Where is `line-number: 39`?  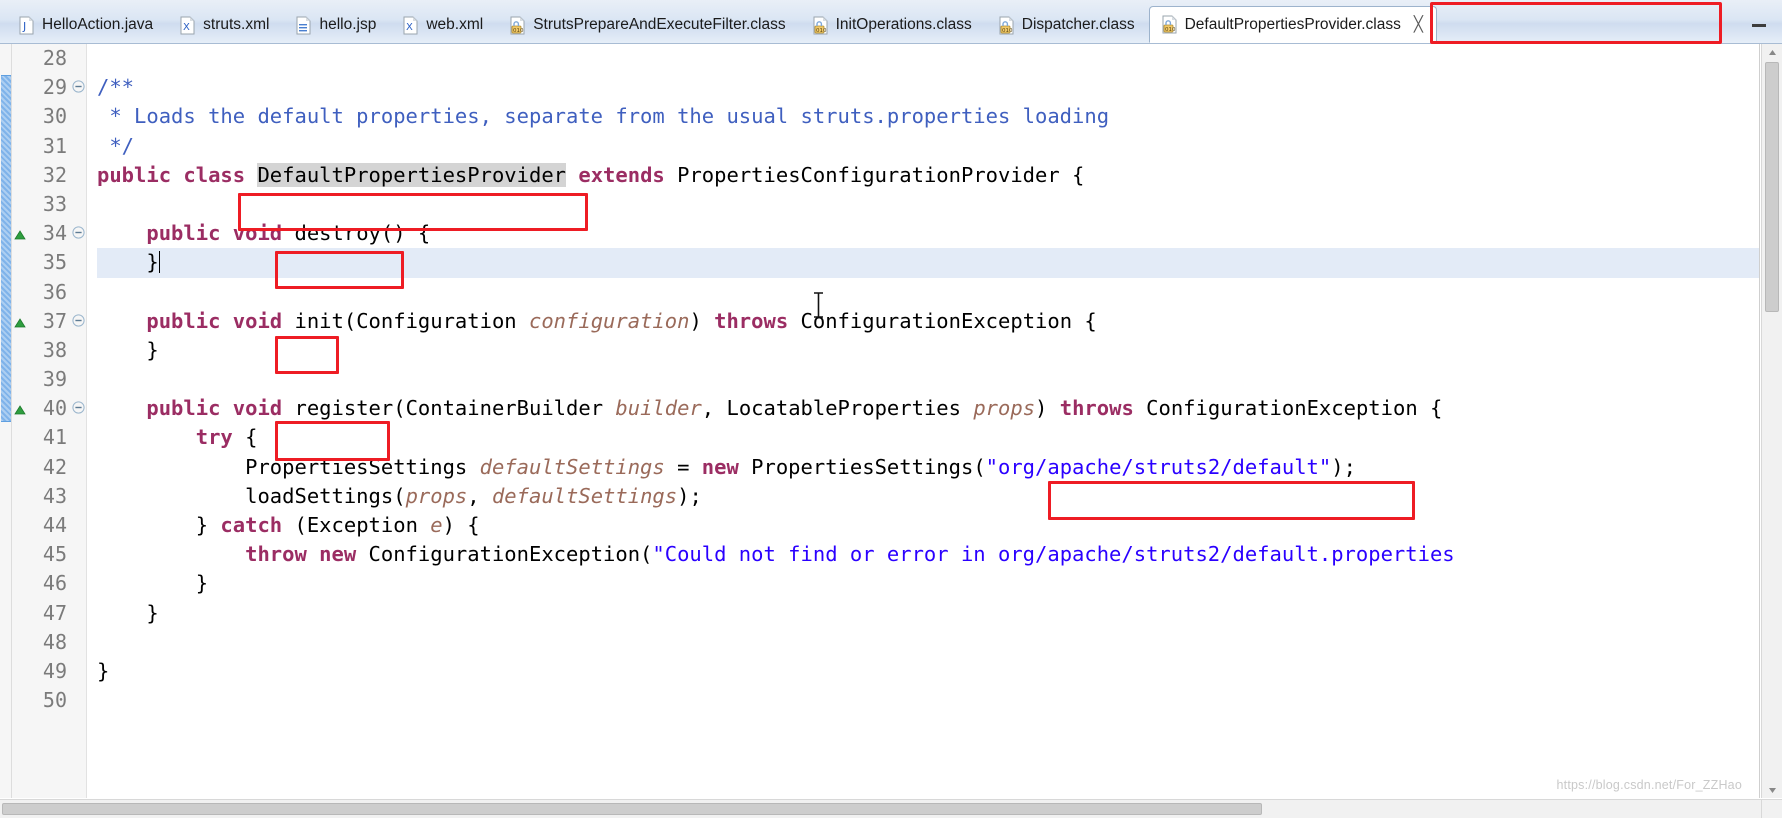
line-number: 39 is located at coordinates (54, 379).